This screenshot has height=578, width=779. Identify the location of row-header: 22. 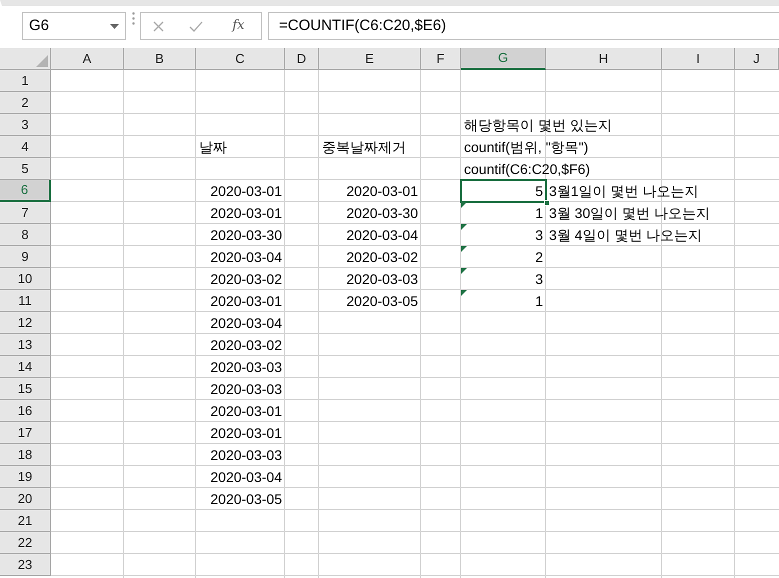
(25, 543).